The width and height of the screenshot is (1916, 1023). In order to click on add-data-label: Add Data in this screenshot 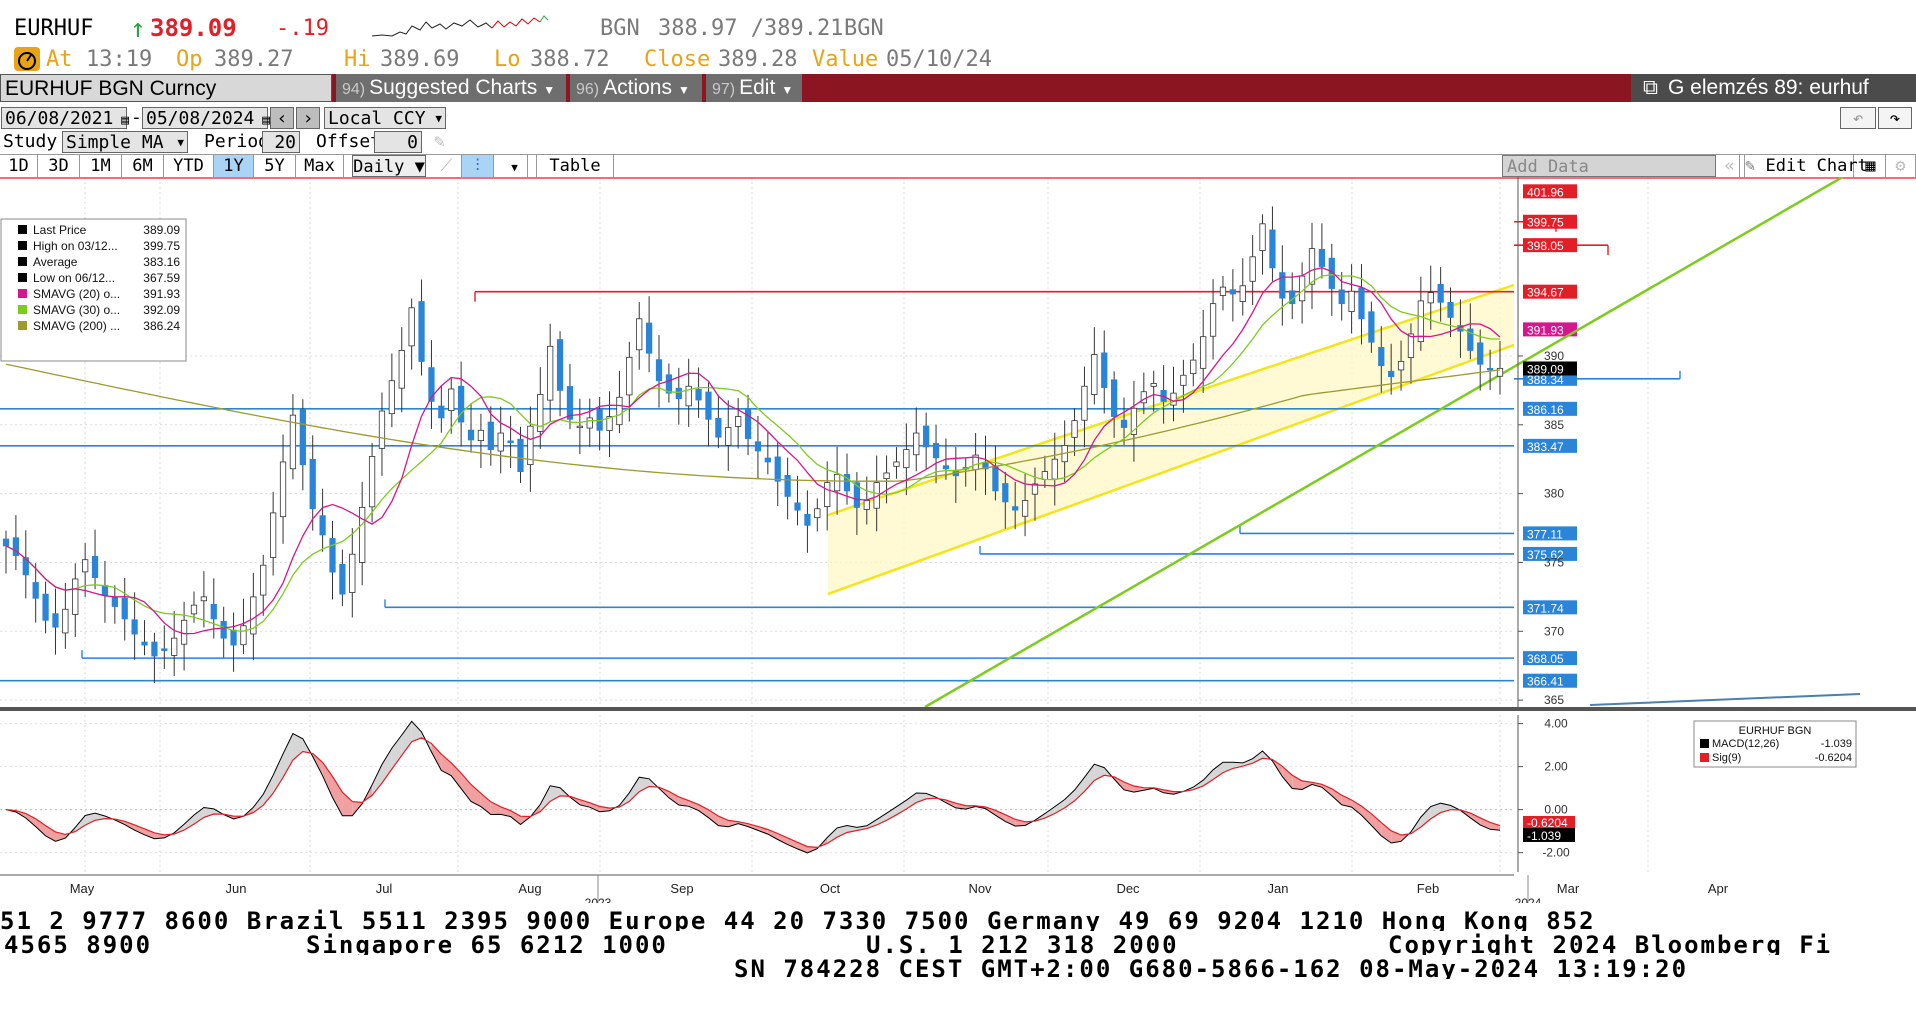, I will do `click(1548, 167)`.